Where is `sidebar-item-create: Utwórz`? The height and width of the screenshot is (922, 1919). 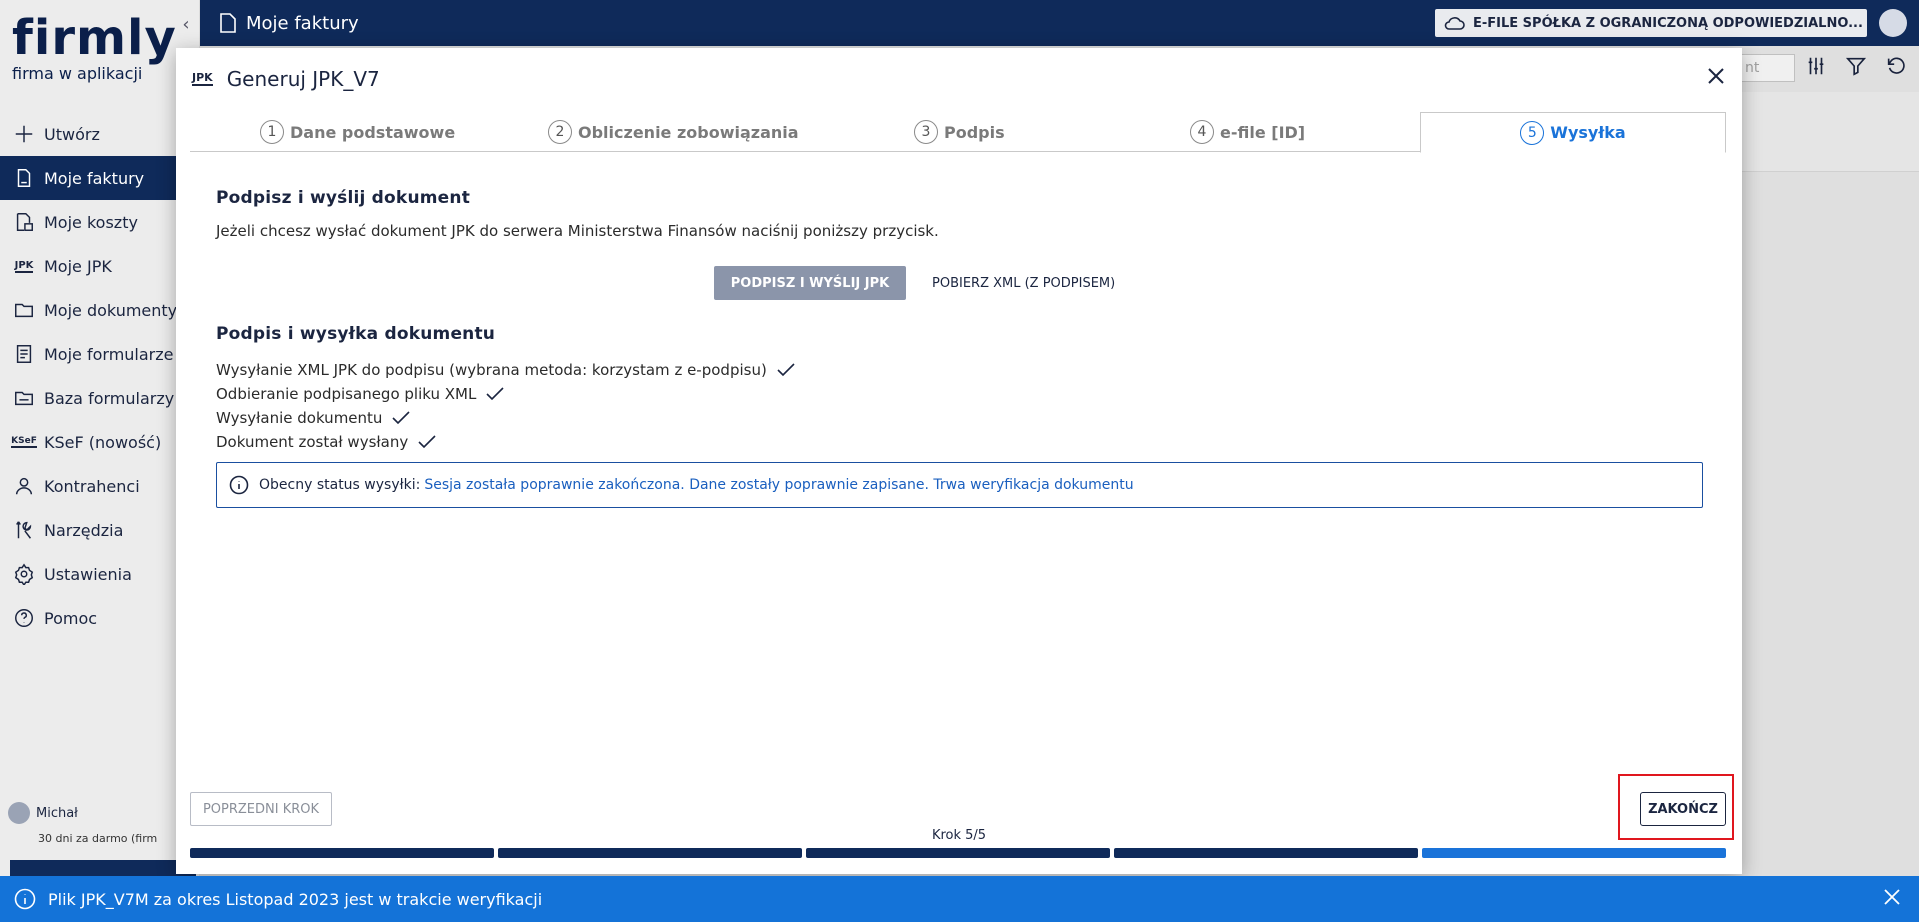 sidebar-item-create: Utwórz is located at coordinates (100, 134).